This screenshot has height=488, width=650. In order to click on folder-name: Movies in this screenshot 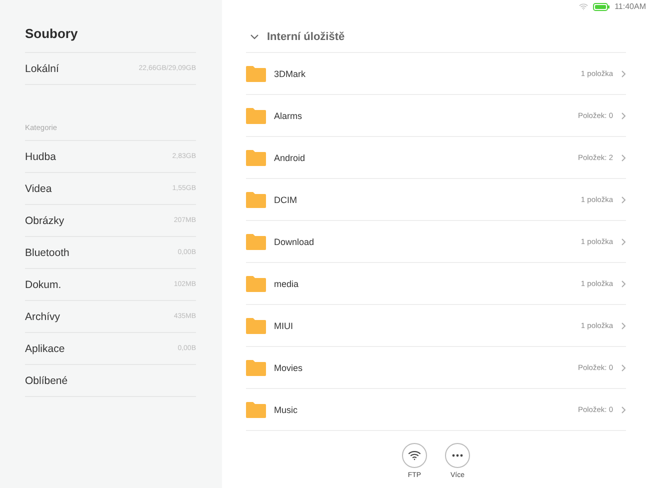, I will do `click(289, 367)`.